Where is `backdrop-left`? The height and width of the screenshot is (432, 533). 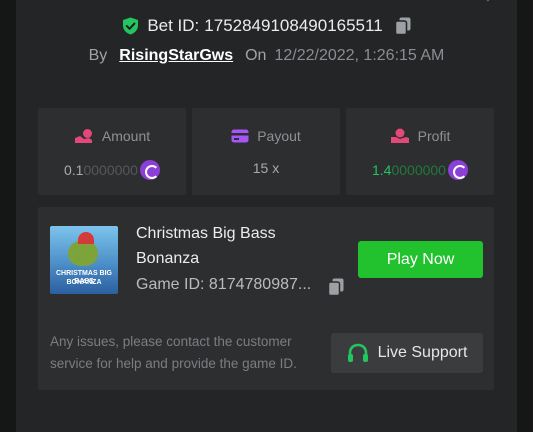
backdrop-left is located at coordinates (8, 216).